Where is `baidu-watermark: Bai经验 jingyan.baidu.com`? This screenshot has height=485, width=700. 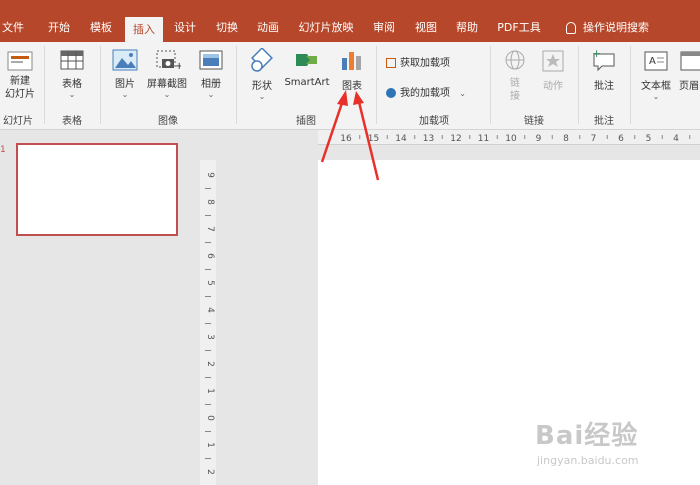 baidu-watermark: Bai经验 jingyan.baidu.com is located at coordinates (615, 445).